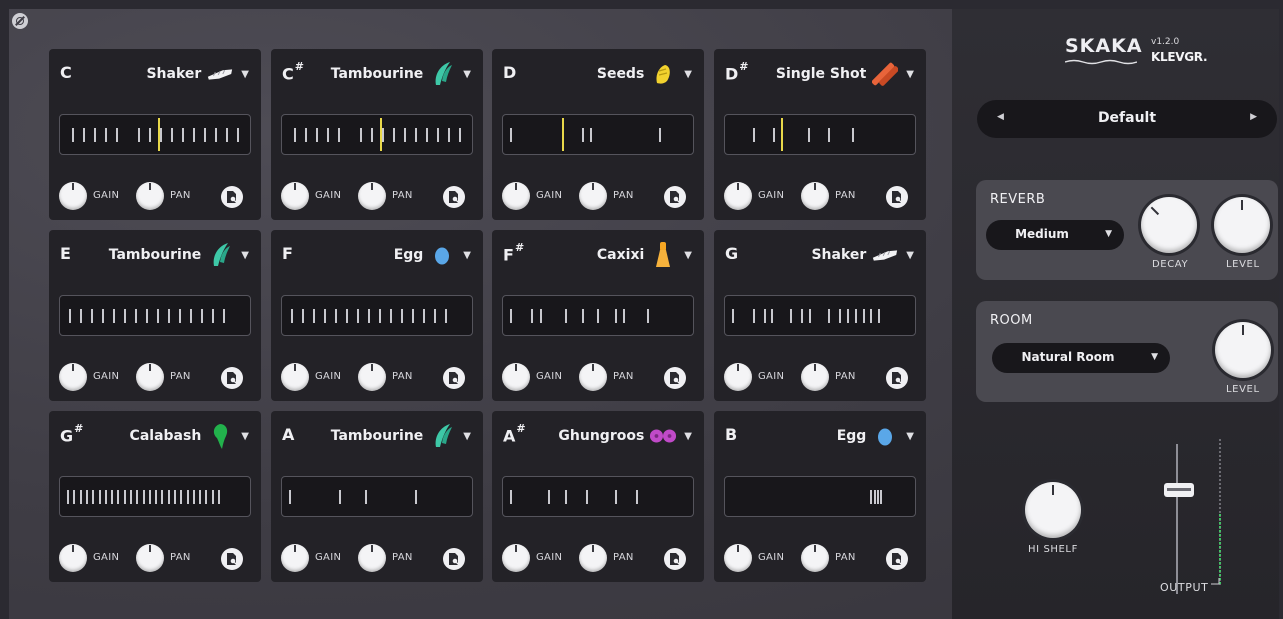  What do you see at coordinates (1055, 235) in the screenshot?
I see `reverb-type-dropdown: Medium ▼` at bounding box center [1055, 235].